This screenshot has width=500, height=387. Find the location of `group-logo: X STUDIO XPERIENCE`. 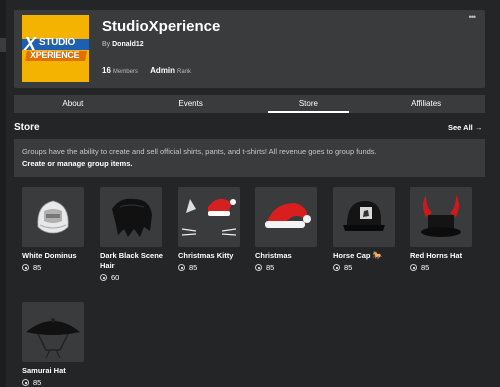

group-logo: X STUDIO XPERIENCE is located at coordinates (55, 48).